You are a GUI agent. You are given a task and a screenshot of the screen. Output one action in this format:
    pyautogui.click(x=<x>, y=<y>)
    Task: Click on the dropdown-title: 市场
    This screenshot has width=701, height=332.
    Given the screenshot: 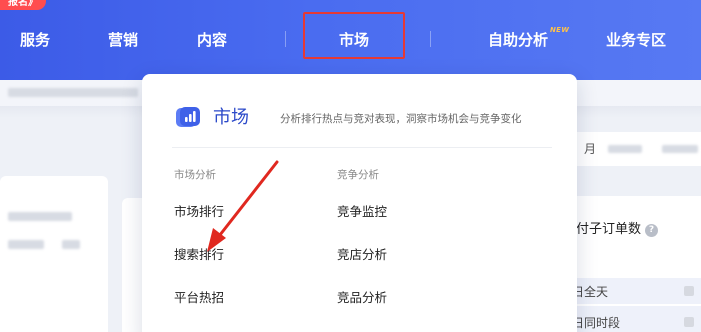 What is the action you would take?
    pyautogui.click(x=231, y=117)
    